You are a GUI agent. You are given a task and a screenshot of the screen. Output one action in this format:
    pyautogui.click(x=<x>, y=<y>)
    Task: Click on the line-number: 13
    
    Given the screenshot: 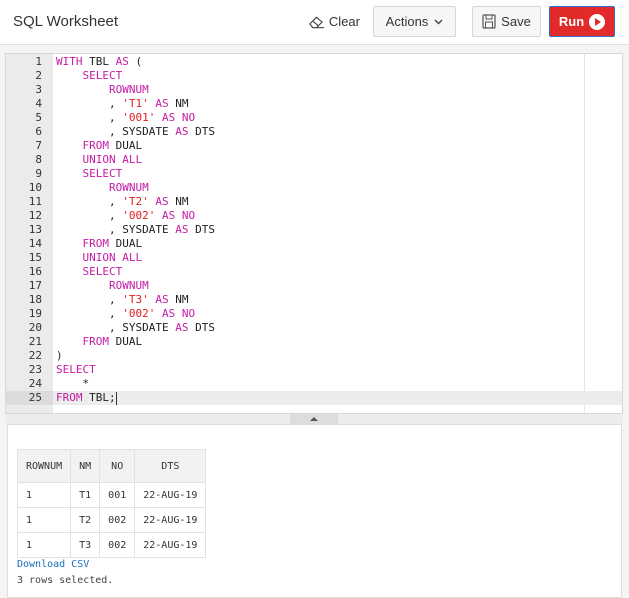 What is the action you would take?
    pyautogui.click(x=35, y=229)
    